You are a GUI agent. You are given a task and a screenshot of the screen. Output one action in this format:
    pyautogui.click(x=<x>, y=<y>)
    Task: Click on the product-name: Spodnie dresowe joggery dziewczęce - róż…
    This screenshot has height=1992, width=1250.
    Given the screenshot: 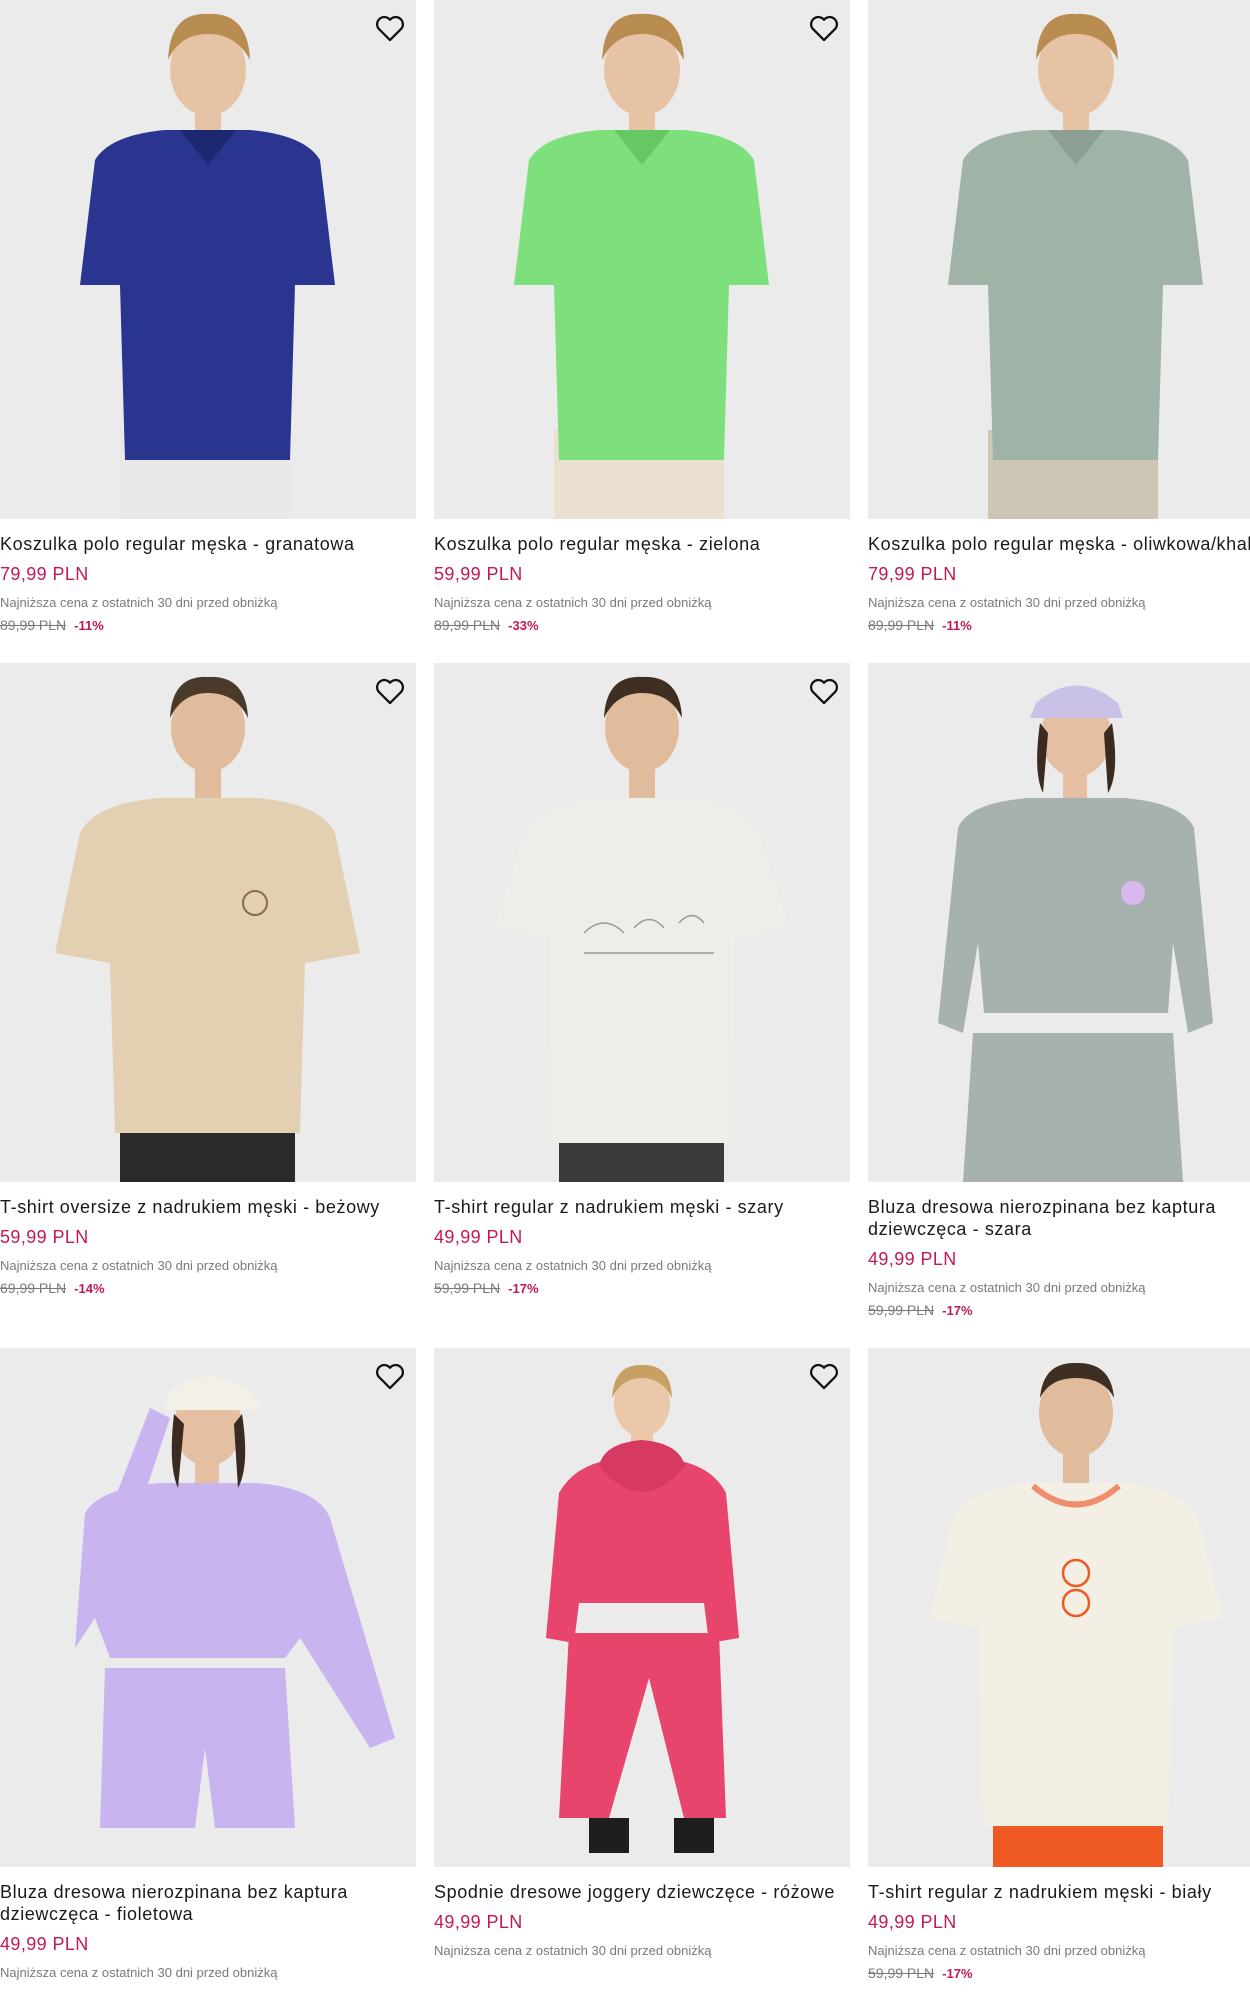 What is the action you would take?
    pyautogui.click(x=642, y=1892)
    